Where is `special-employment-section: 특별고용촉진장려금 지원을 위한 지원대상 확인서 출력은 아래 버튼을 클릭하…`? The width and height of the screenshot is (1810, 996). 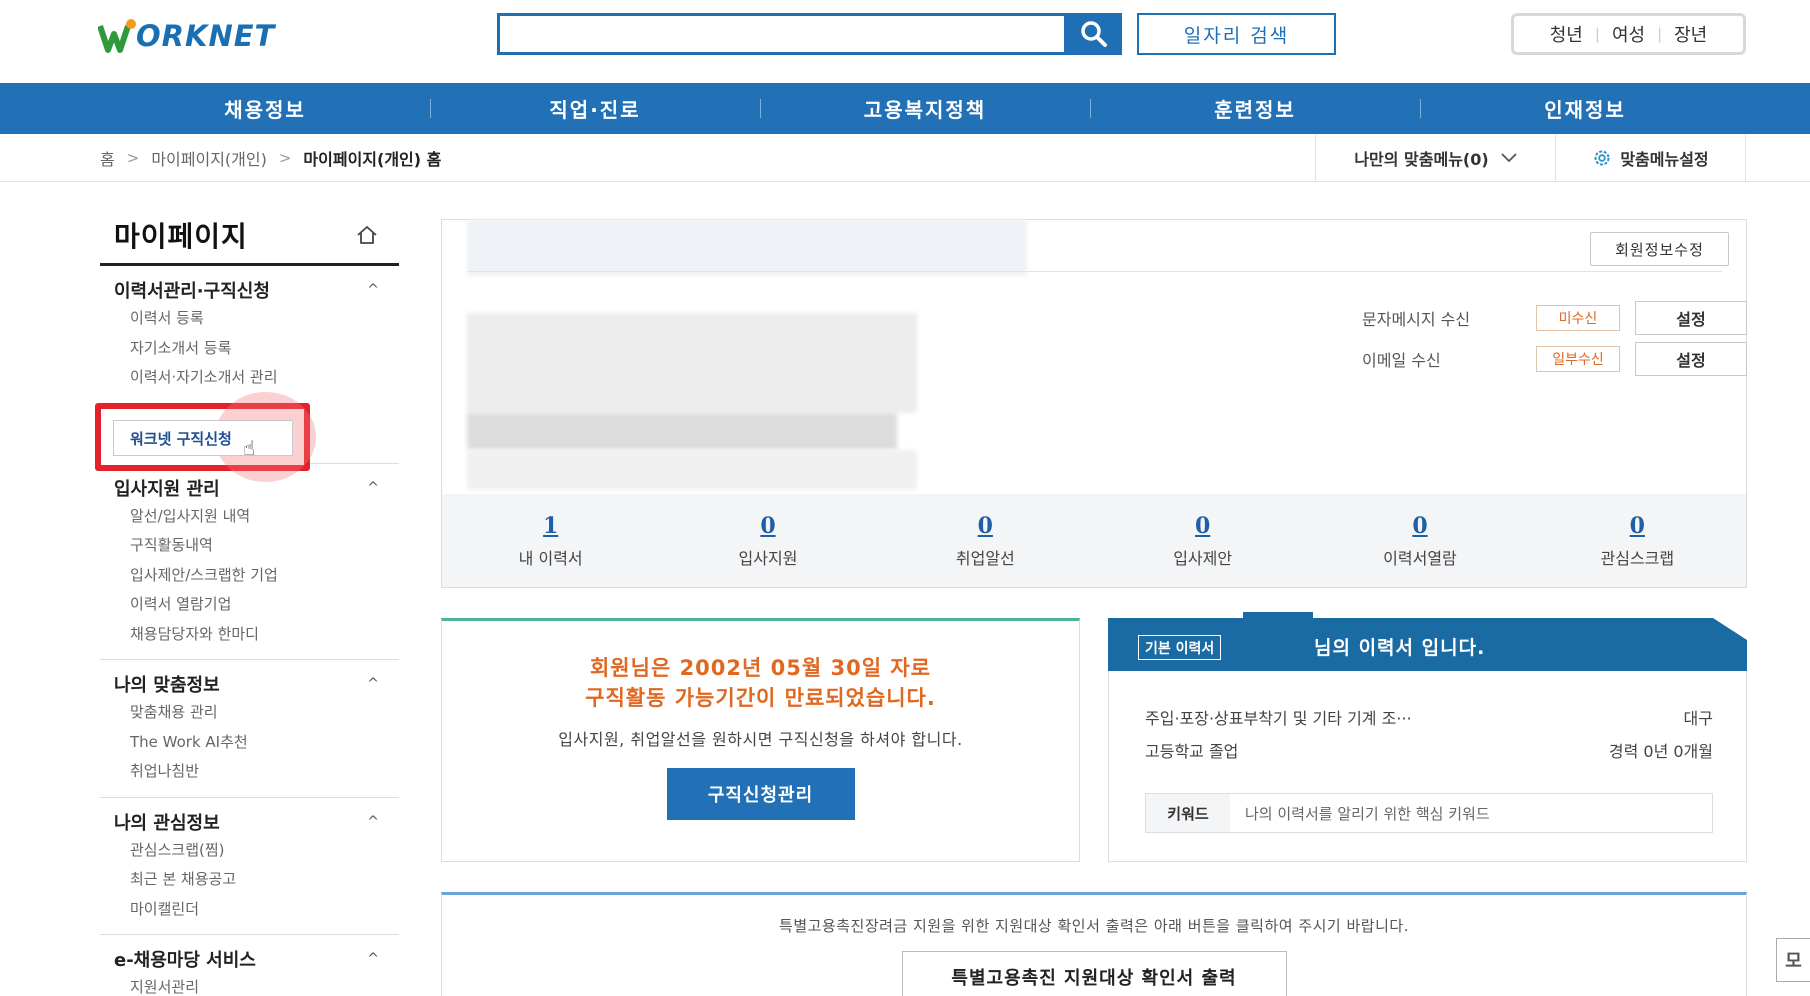 special-employment-section: 특별고용촉진장려금 지원을 위한 지원대상 확인서 출력은 아래 버튼을 클릭하… is located at coordinates (1094, 944).